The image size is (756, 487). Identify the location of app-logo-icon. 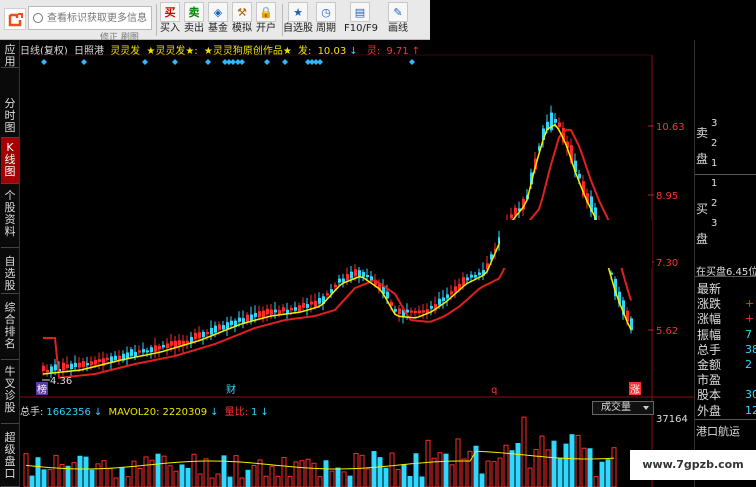
(15, 19).